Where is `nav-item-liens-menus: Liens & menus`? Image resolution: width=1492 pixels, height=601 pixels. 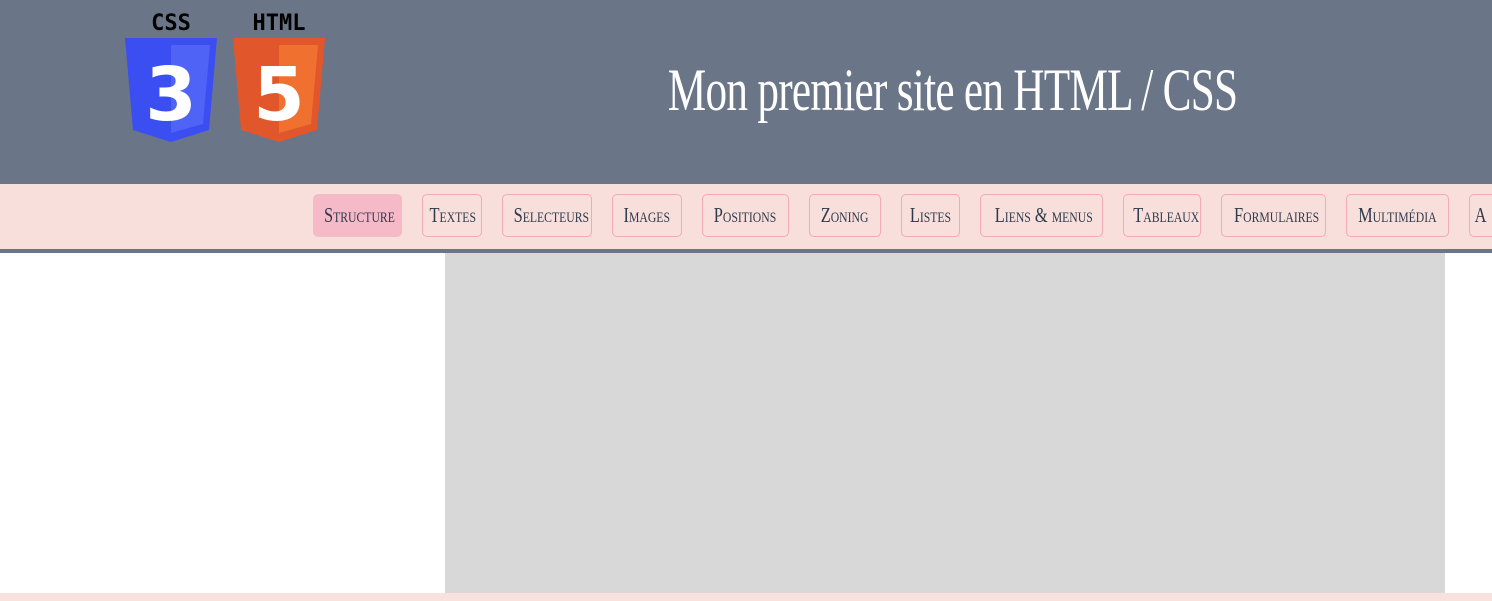 nav-item-liens-menus: Liens & menus is located at coordinates (1041, 215).